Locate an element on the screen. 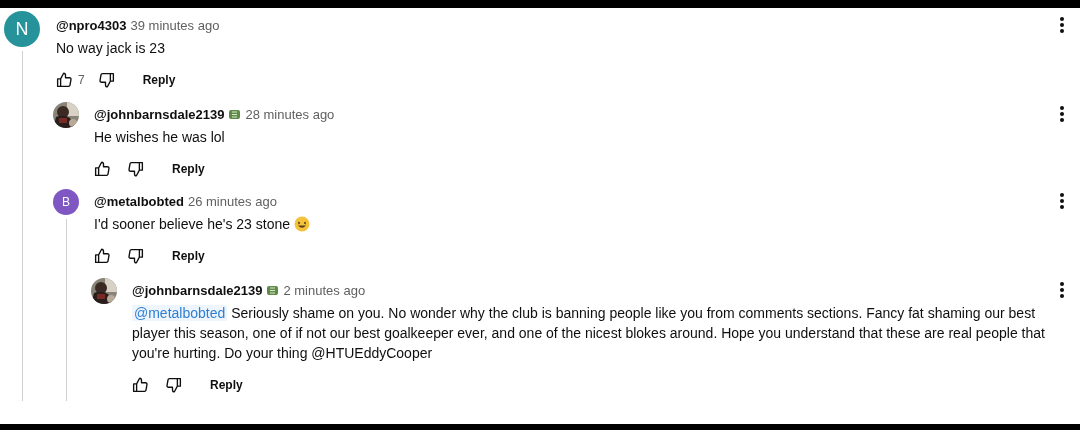 The width and height of the screenshot is (1080, 430). comment-text: I'd sooner believe he's 23 stone is located at coordinates (582, 224).